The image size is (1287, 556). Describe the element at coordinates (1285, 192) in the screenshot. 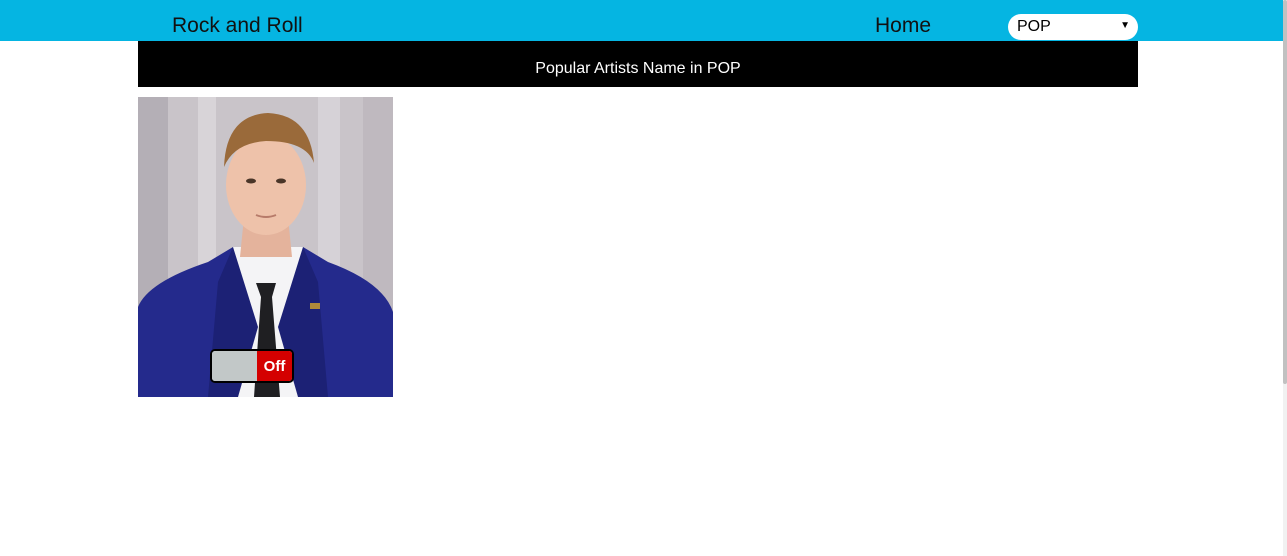

I see `scrollbar-thumb` at that location.